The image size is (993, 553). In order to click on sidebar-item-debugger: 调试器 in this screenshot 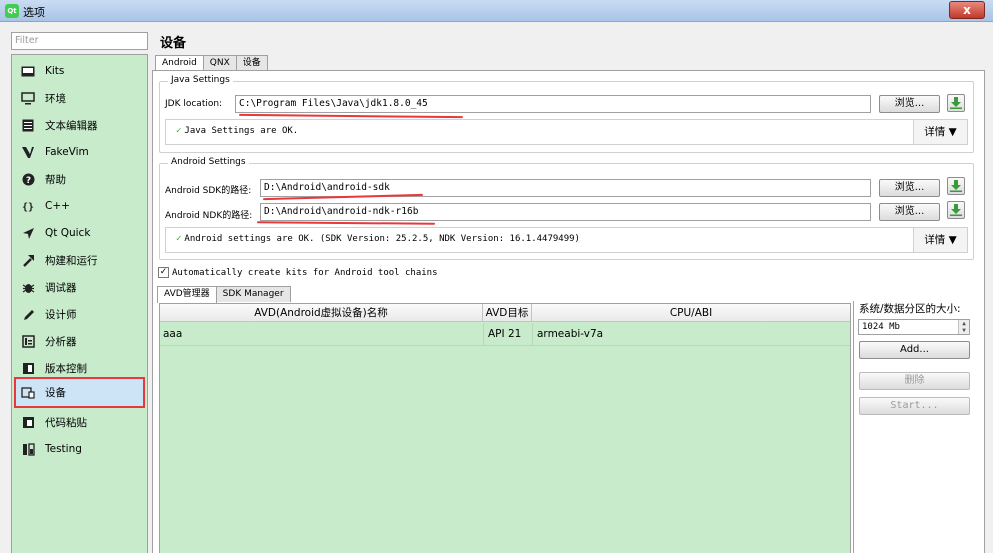, I will do `click(79, 287)`.